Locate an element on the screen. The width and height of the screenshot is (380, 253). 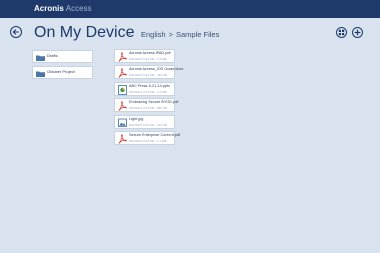
image-icon is located at coordinates (122, 122).